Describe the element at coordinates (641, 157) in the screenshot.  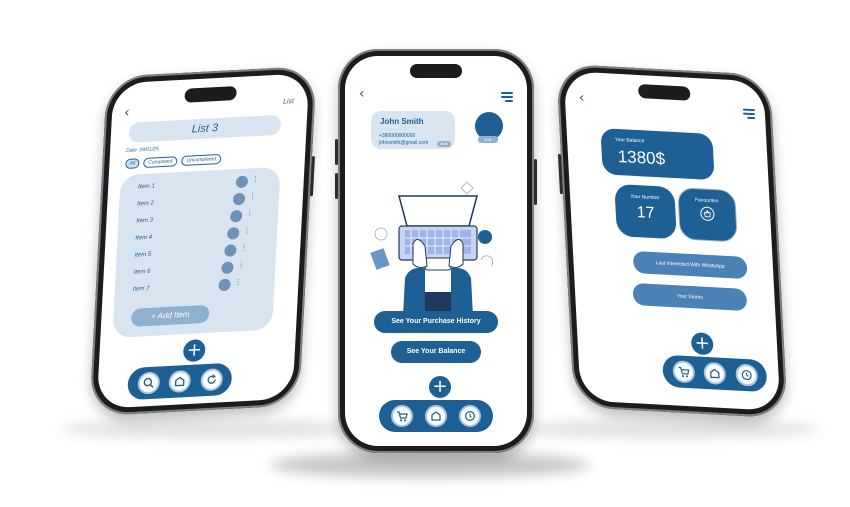
I see `balance-value: 1380$` at that location.